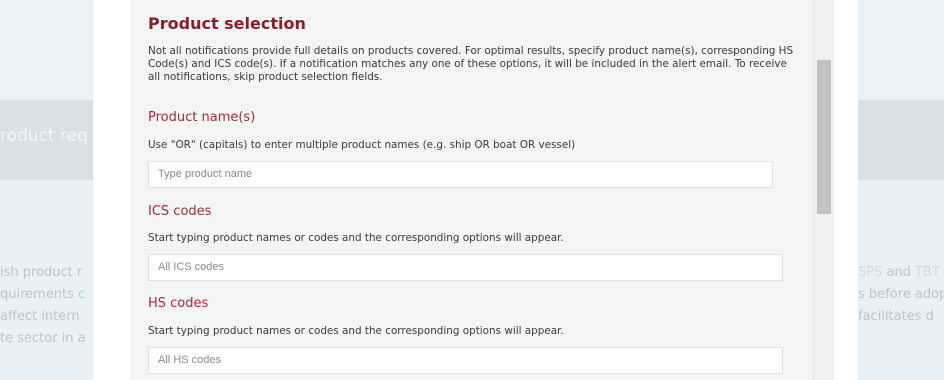 This screenshot has height=380, width=944. Describe the element at coordinates (824, 137) in the screenshot. I see `scrollbar-thumb` at that location.